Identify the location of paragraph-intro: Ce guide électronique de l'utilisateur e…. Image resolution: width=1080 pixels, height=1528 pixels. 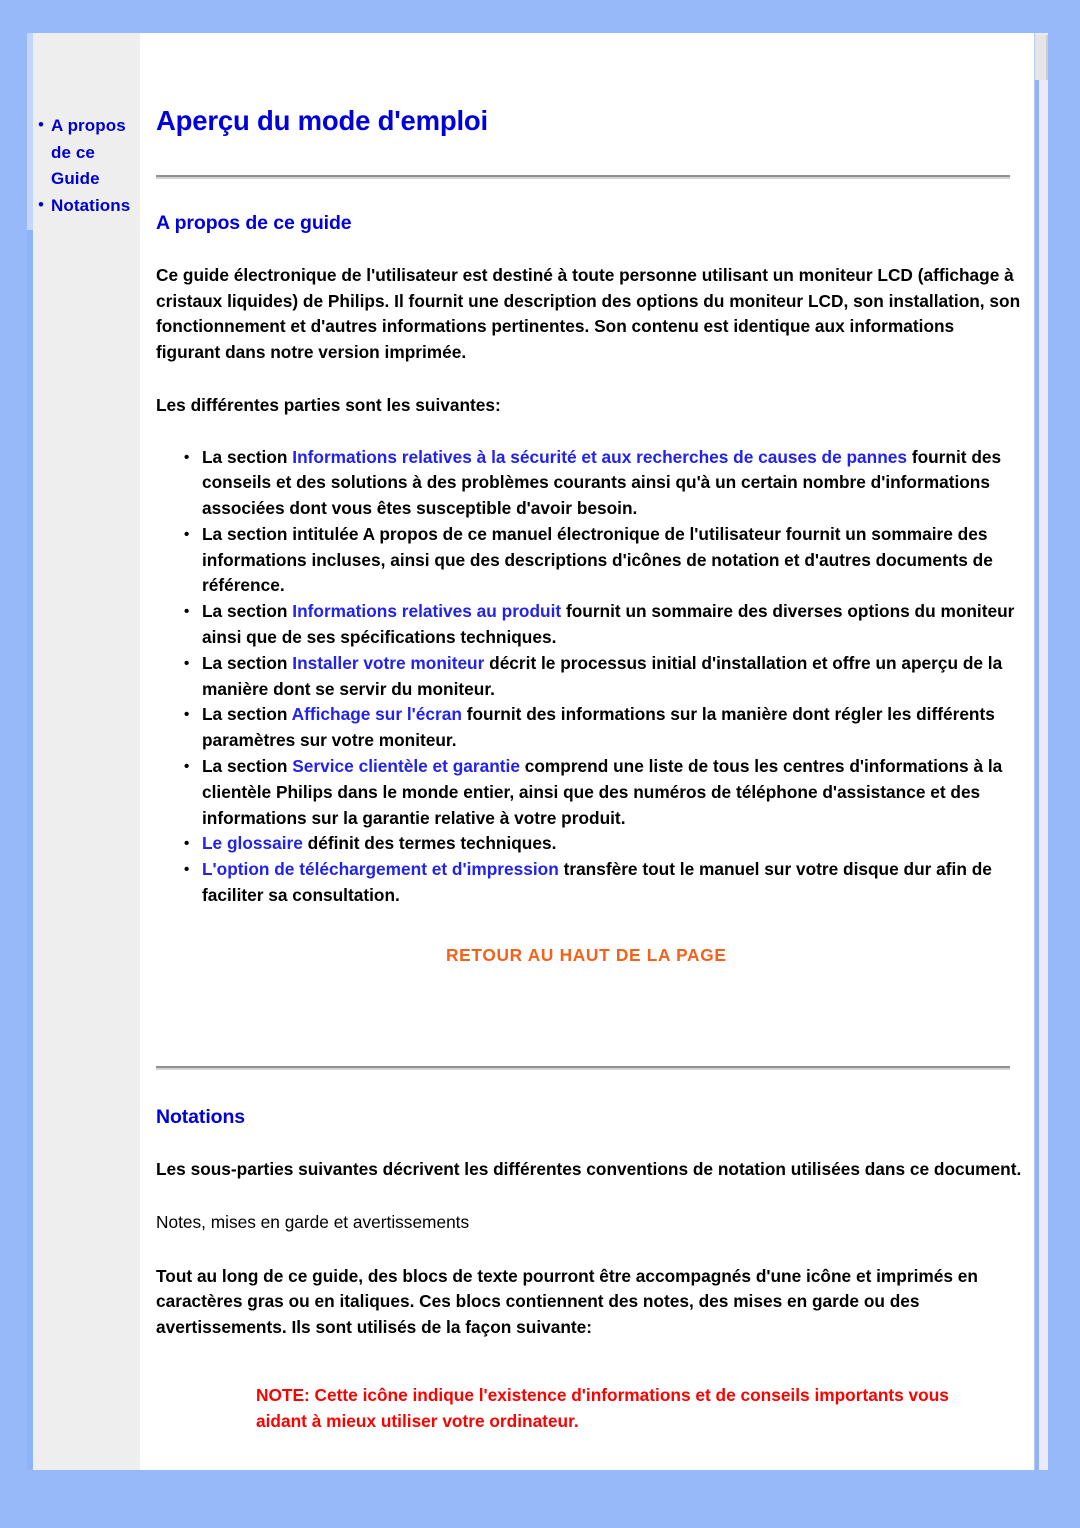
(588, 313).